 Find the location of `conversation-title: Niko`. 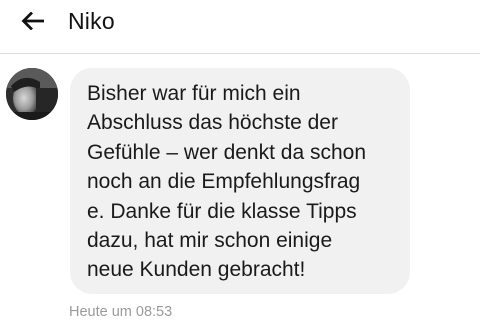

conversation-title: Niko is located at coordinates (91, 21).